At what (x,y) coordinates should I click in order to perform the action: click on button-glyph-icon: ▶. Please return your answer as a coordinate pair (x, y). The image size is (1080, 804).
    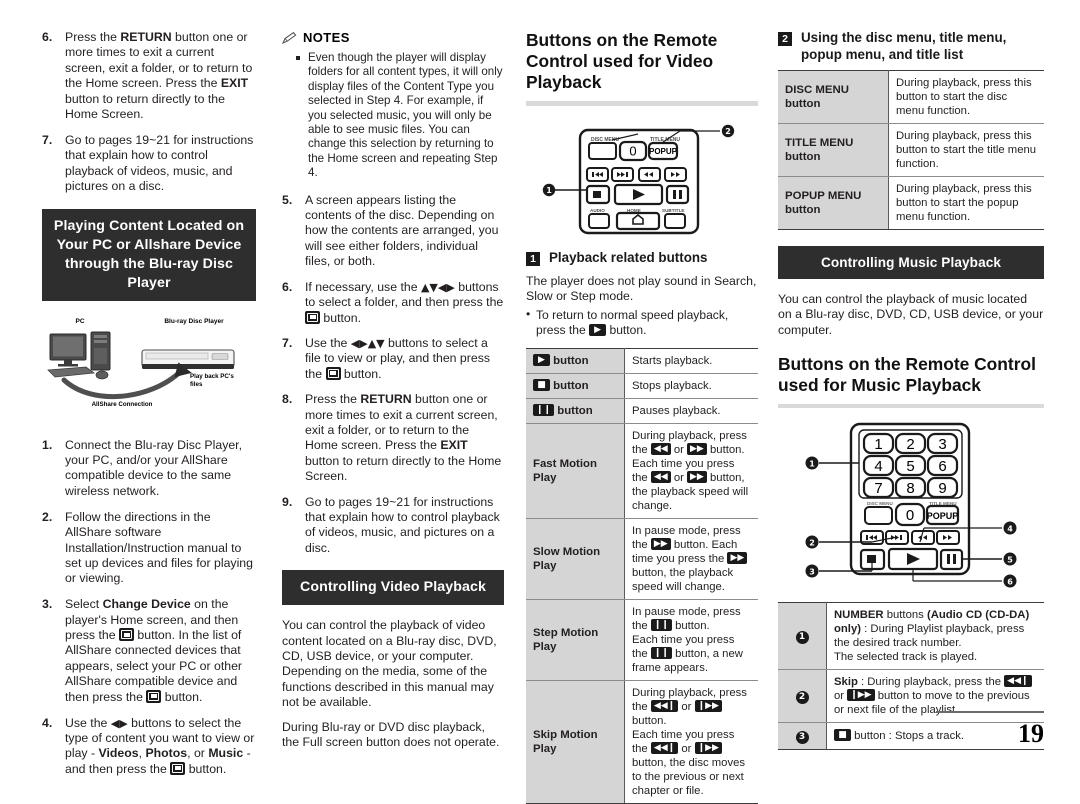
    Looking at the image, I should click on (541, 360).